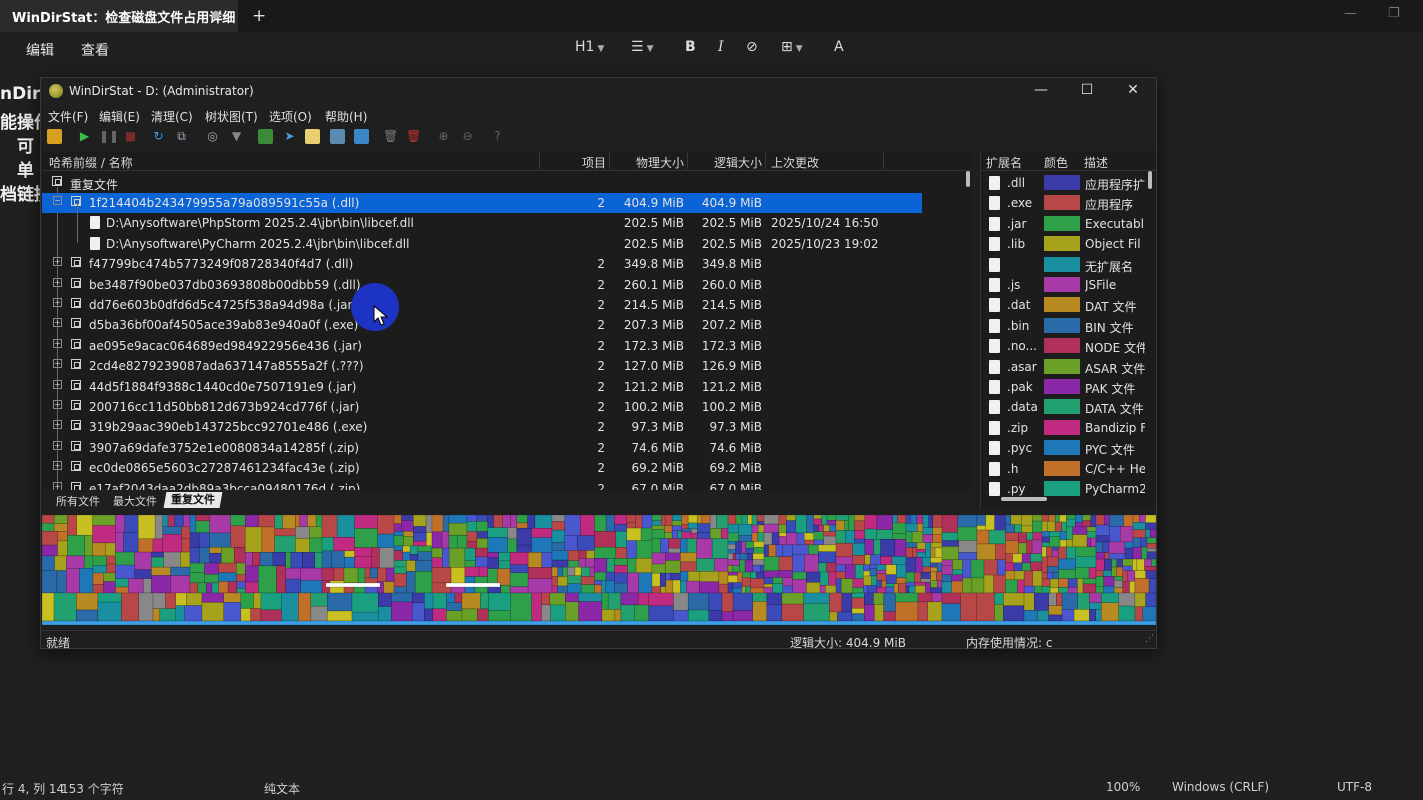 The height and width of the screenshot is (800, 1423). I want to click on col-items: 项目, so click(594, 162).